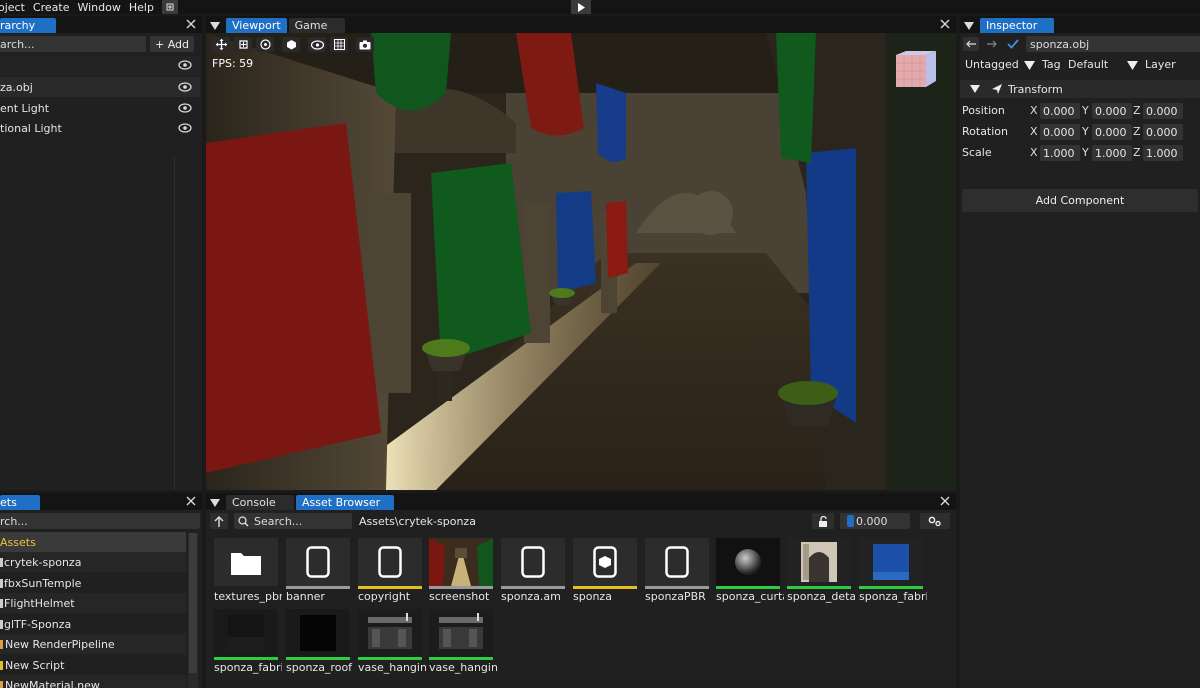  Describe the element at coordinates (1163, 111) in the screenshot. I see `position-z-field: 0.000` at that location.